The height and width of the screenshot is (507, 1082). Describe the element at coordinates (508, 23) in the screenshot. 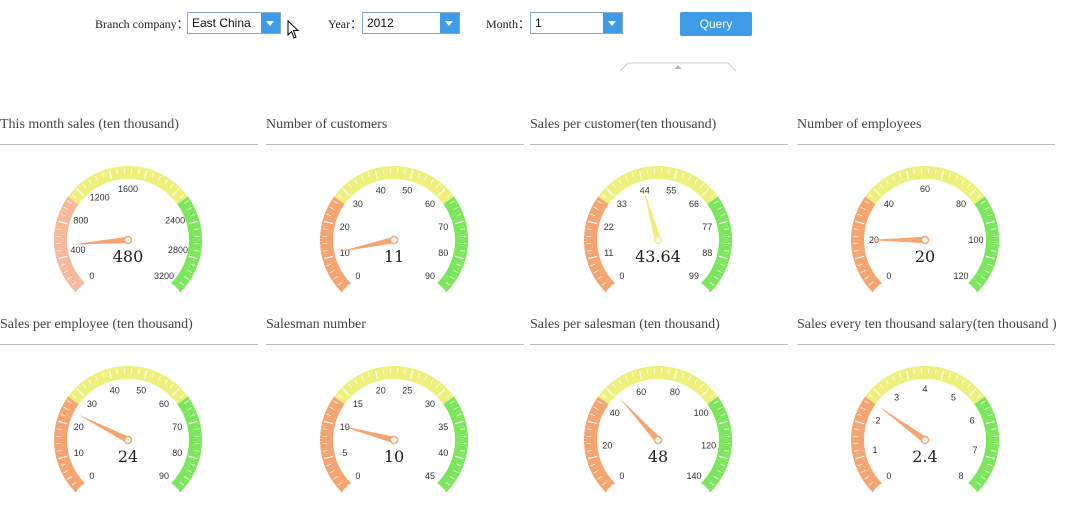

I see `month-label: Month：` at that location.